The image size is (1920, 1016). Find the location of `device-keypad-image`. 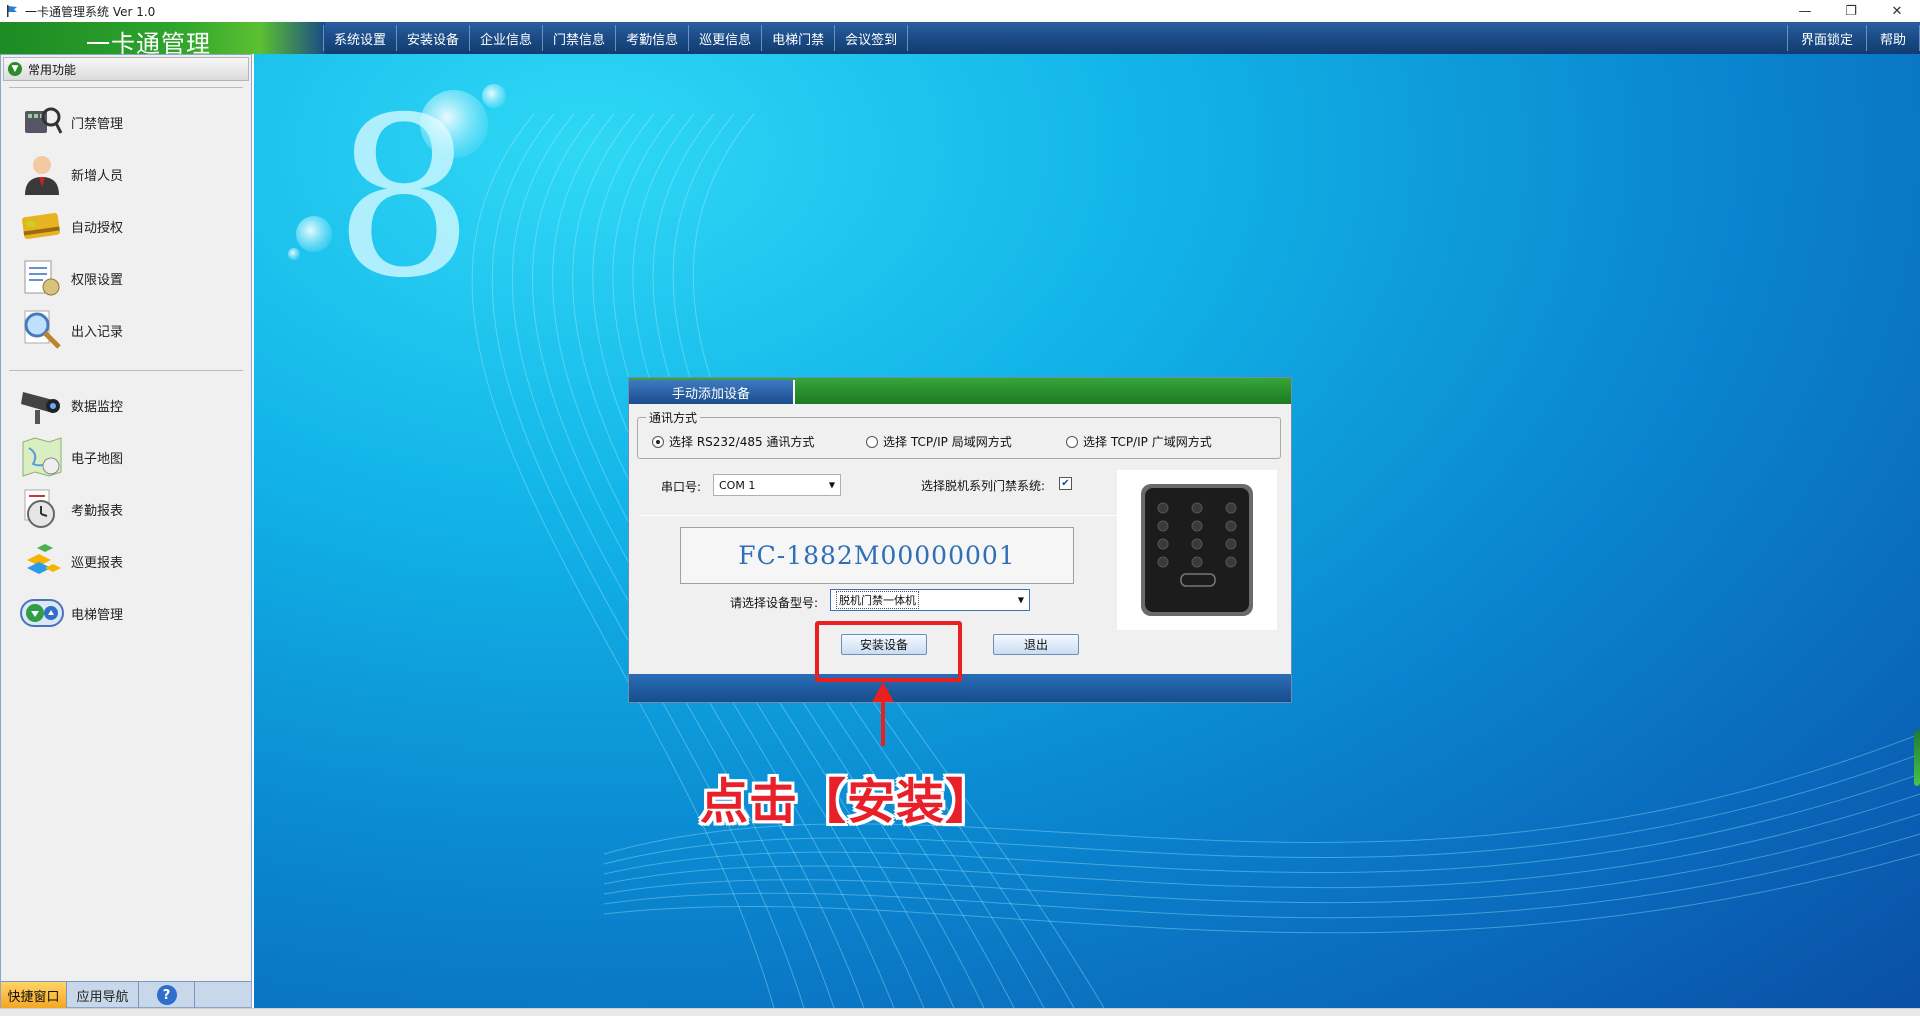

device-keypad-image is located at coordinates (1197, 550).